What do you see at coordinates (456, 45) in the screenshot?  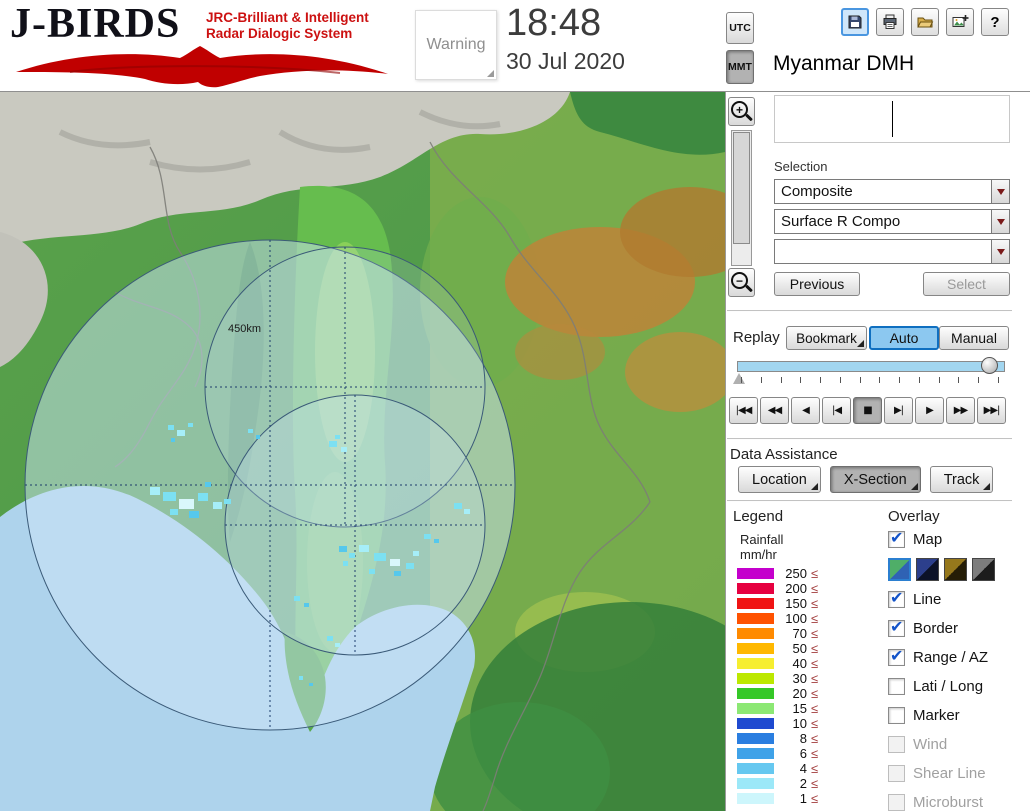 I see `warning-button: Warning` at bounding box center [456, 45].